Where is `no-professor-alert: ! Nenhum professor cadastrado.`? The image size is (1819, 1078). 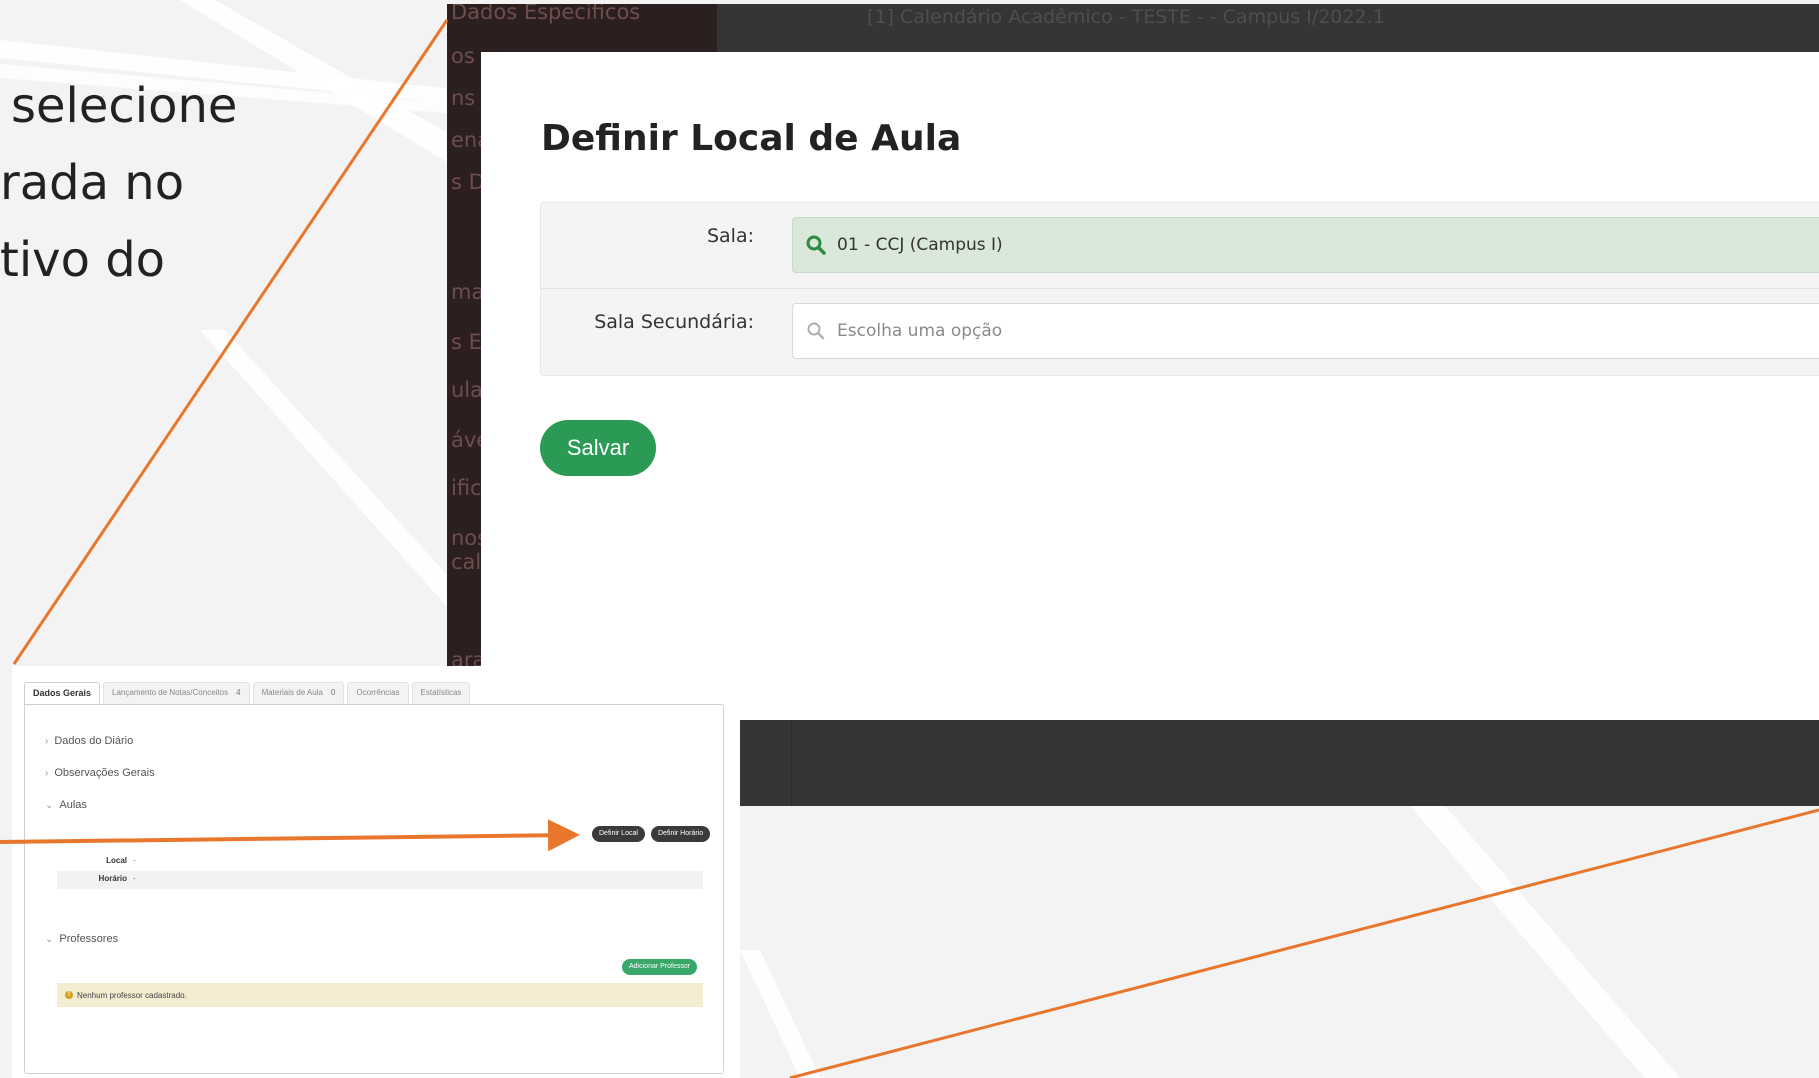
no-professor-alert: ! Nenhum professor cadastrado. is located at coordinates (380, 995).